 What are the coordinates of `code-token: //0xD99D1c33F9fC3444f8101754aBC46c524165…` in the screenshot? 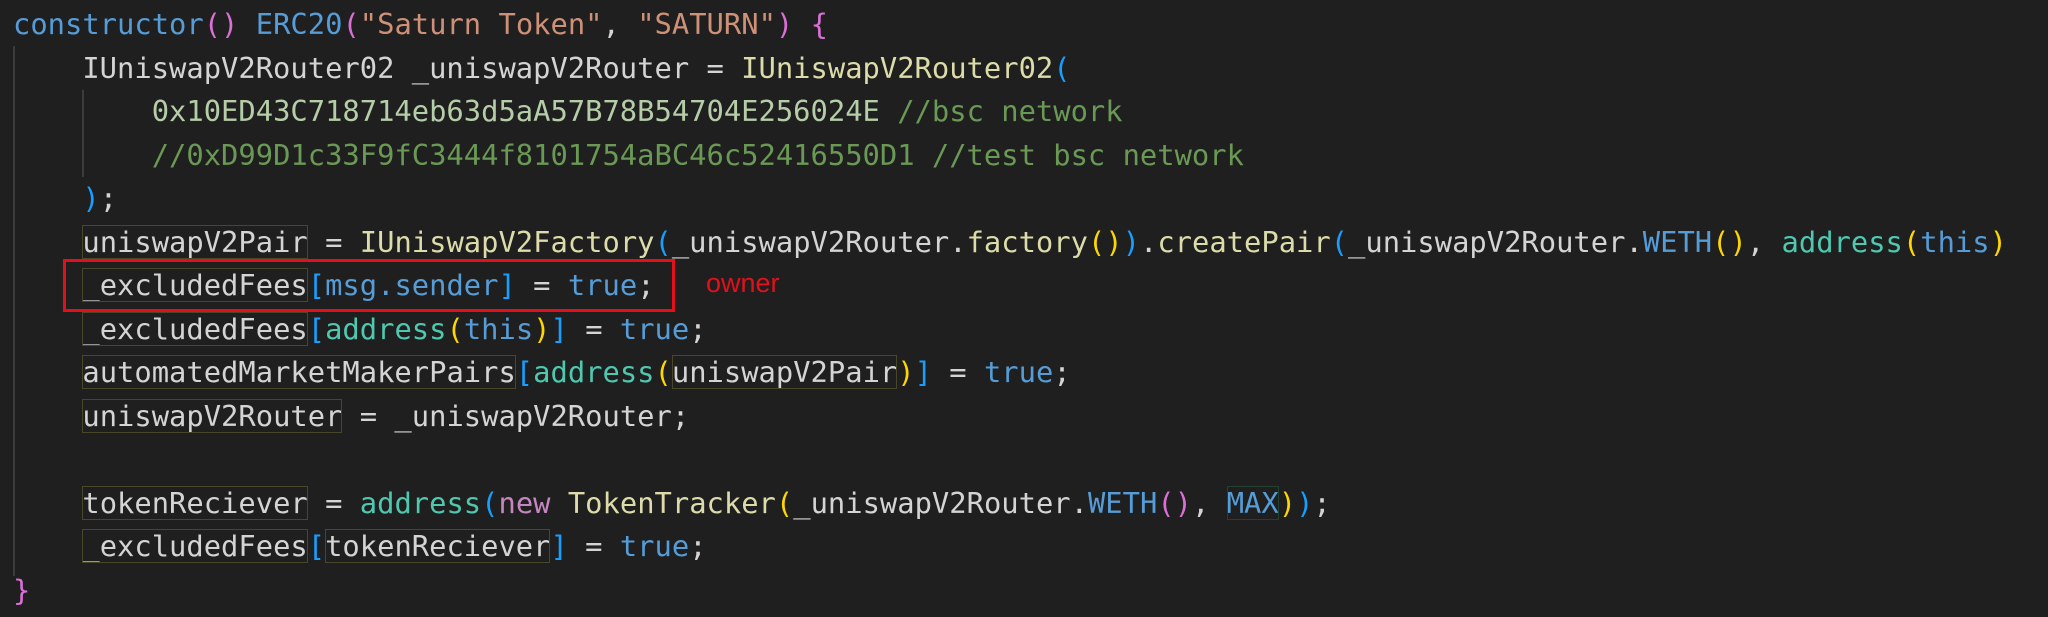 It's located at (697, 154).